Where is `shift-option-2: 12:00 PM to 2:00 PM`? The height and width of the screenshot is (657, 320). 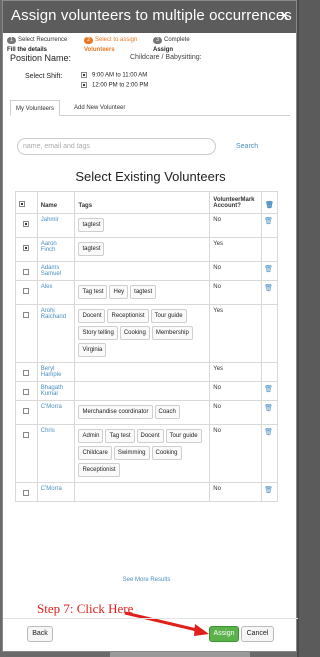
shift-option-2: 12:00 PM to 2:00 PM is located at coordinates (114, 85).